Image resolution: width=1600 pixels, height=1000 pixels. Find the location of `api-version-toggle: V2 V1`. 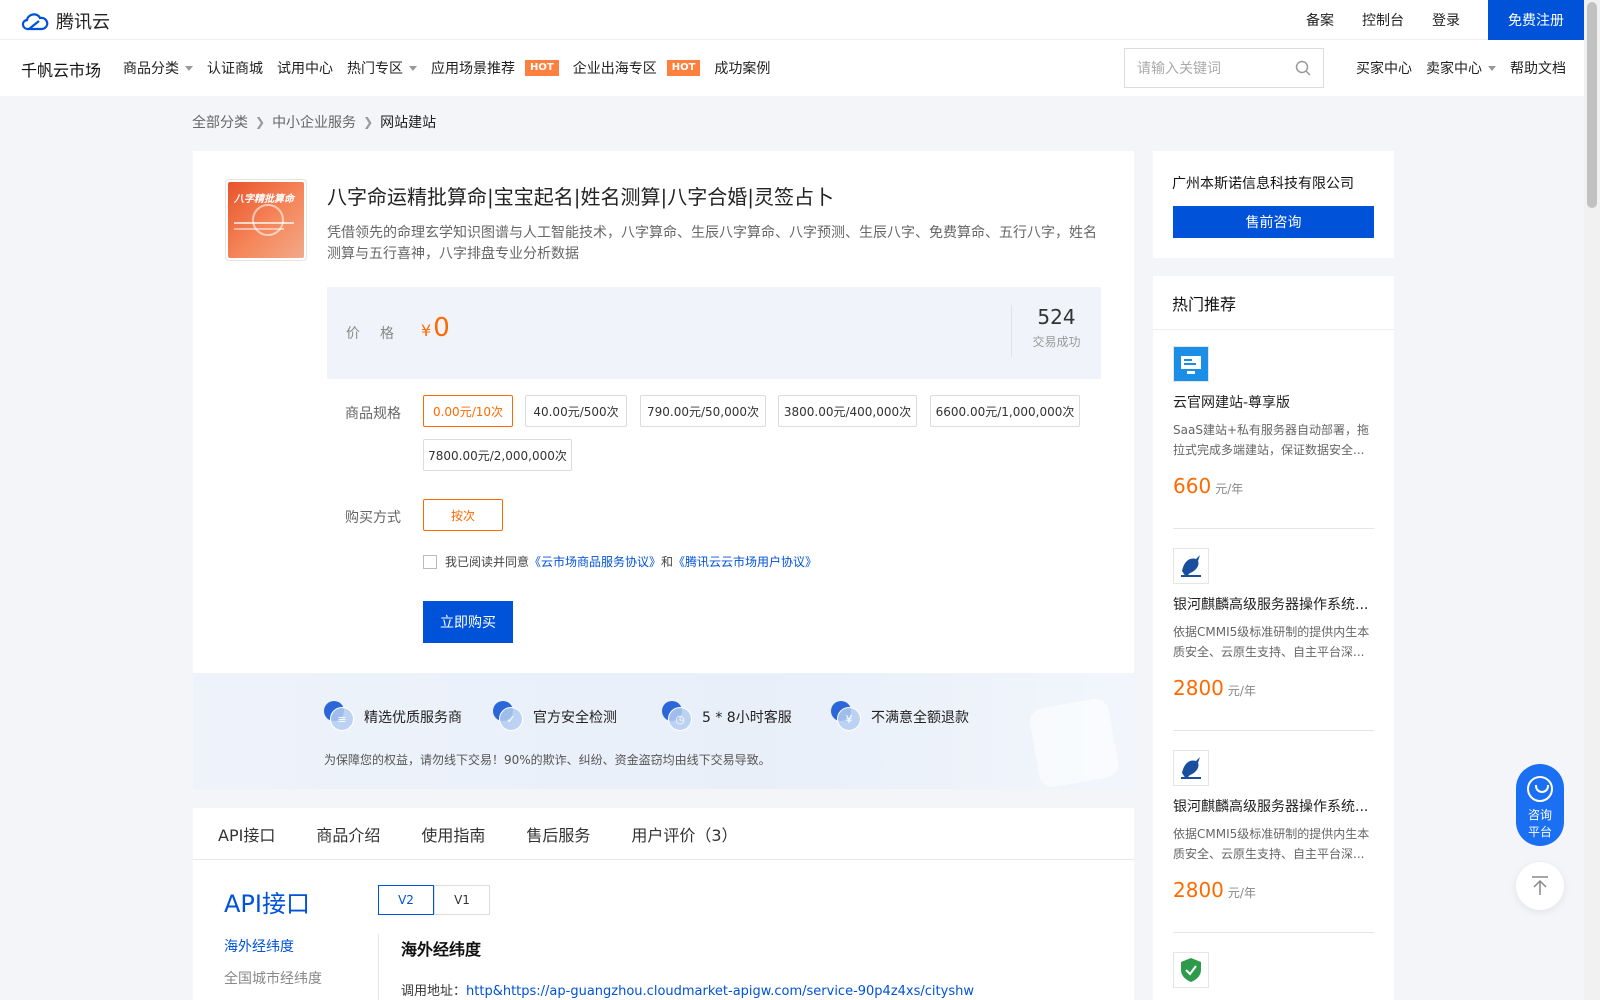

api-version-toggle: V2 V1 is located at coordinates (434, 900).